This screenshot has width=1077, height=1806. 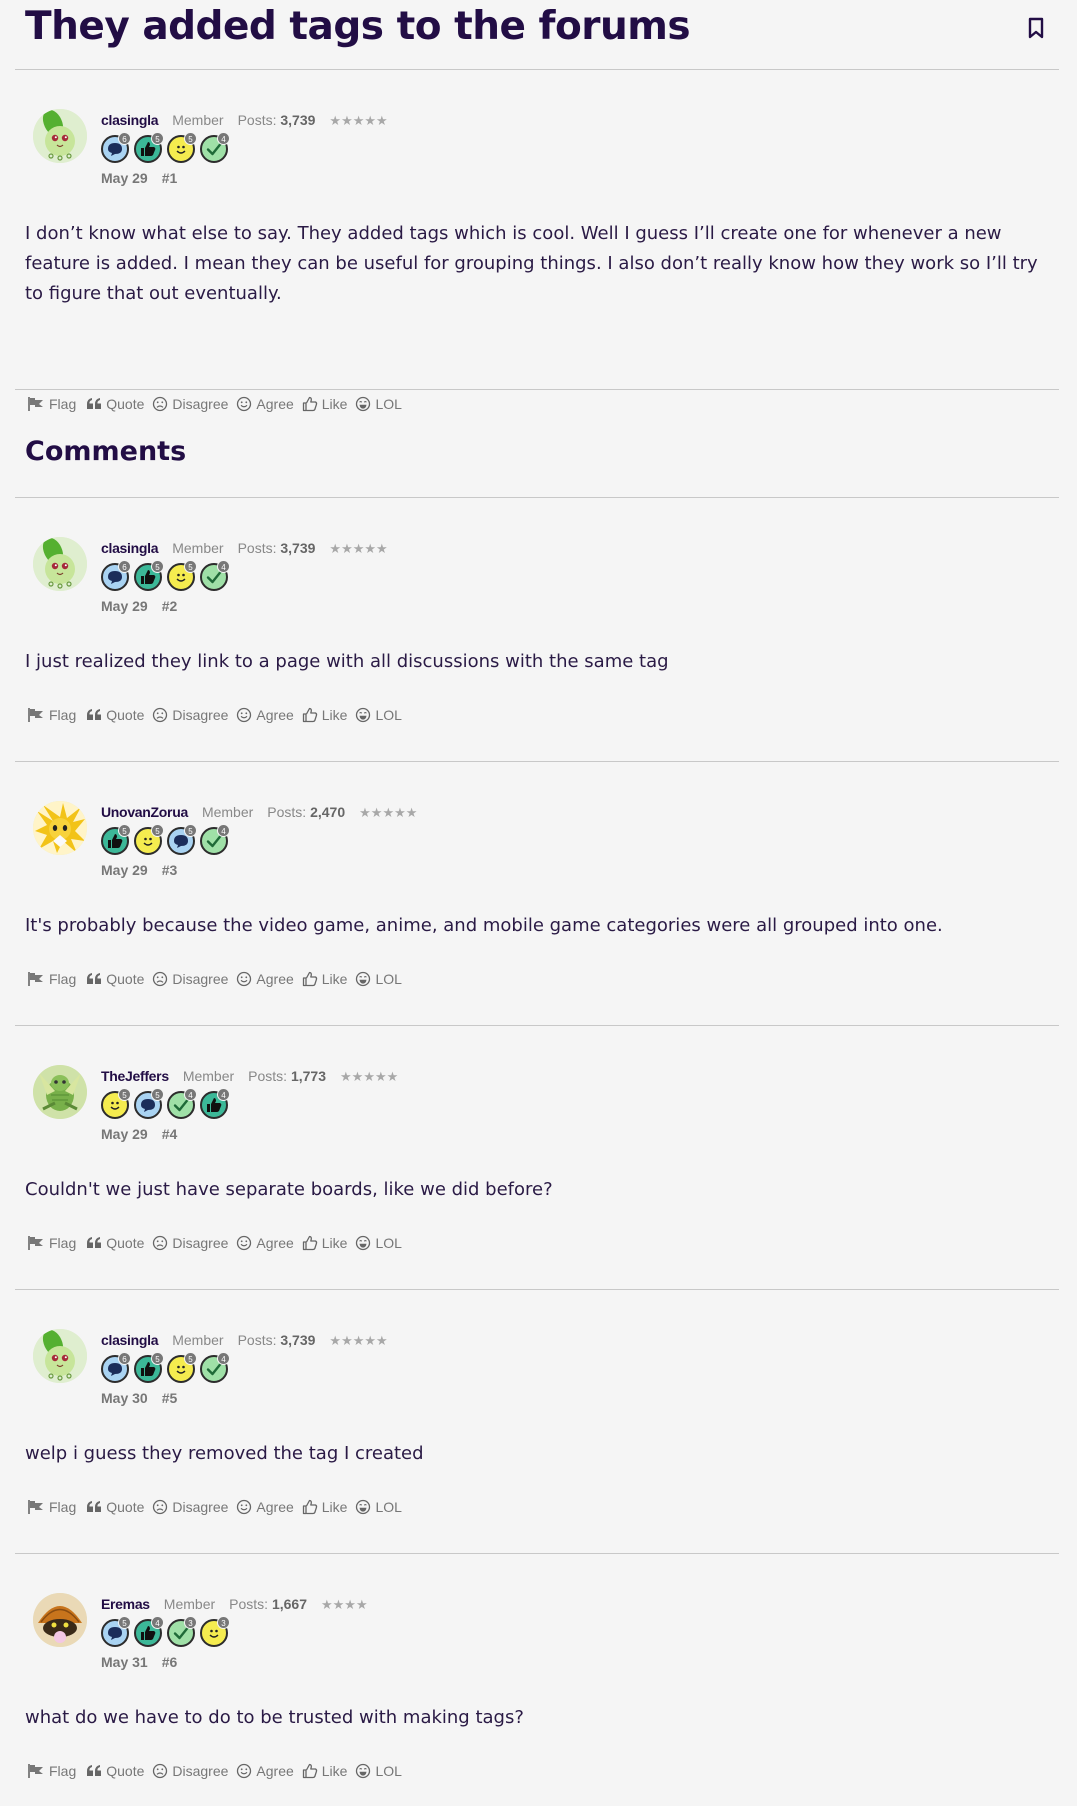 I want to click on jolteon-avatar, so click(x=60, y=828).